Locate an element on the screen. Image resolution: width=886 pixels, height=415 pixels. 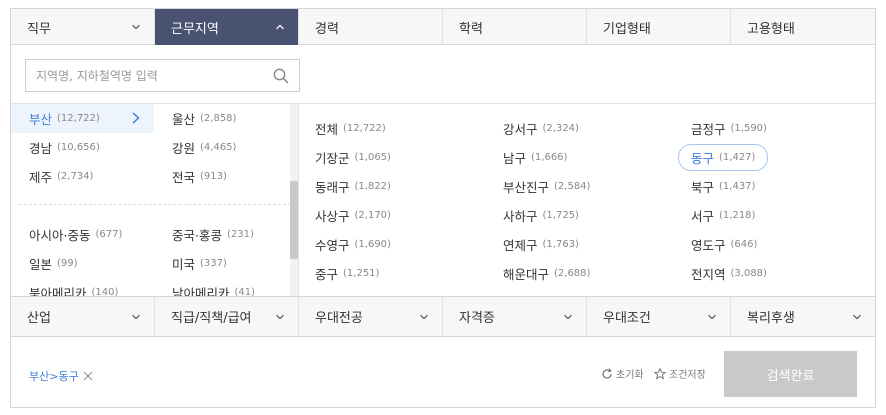
region-row: 제주 (2,734) 전국 (913) is located at coordinates (155, 176).